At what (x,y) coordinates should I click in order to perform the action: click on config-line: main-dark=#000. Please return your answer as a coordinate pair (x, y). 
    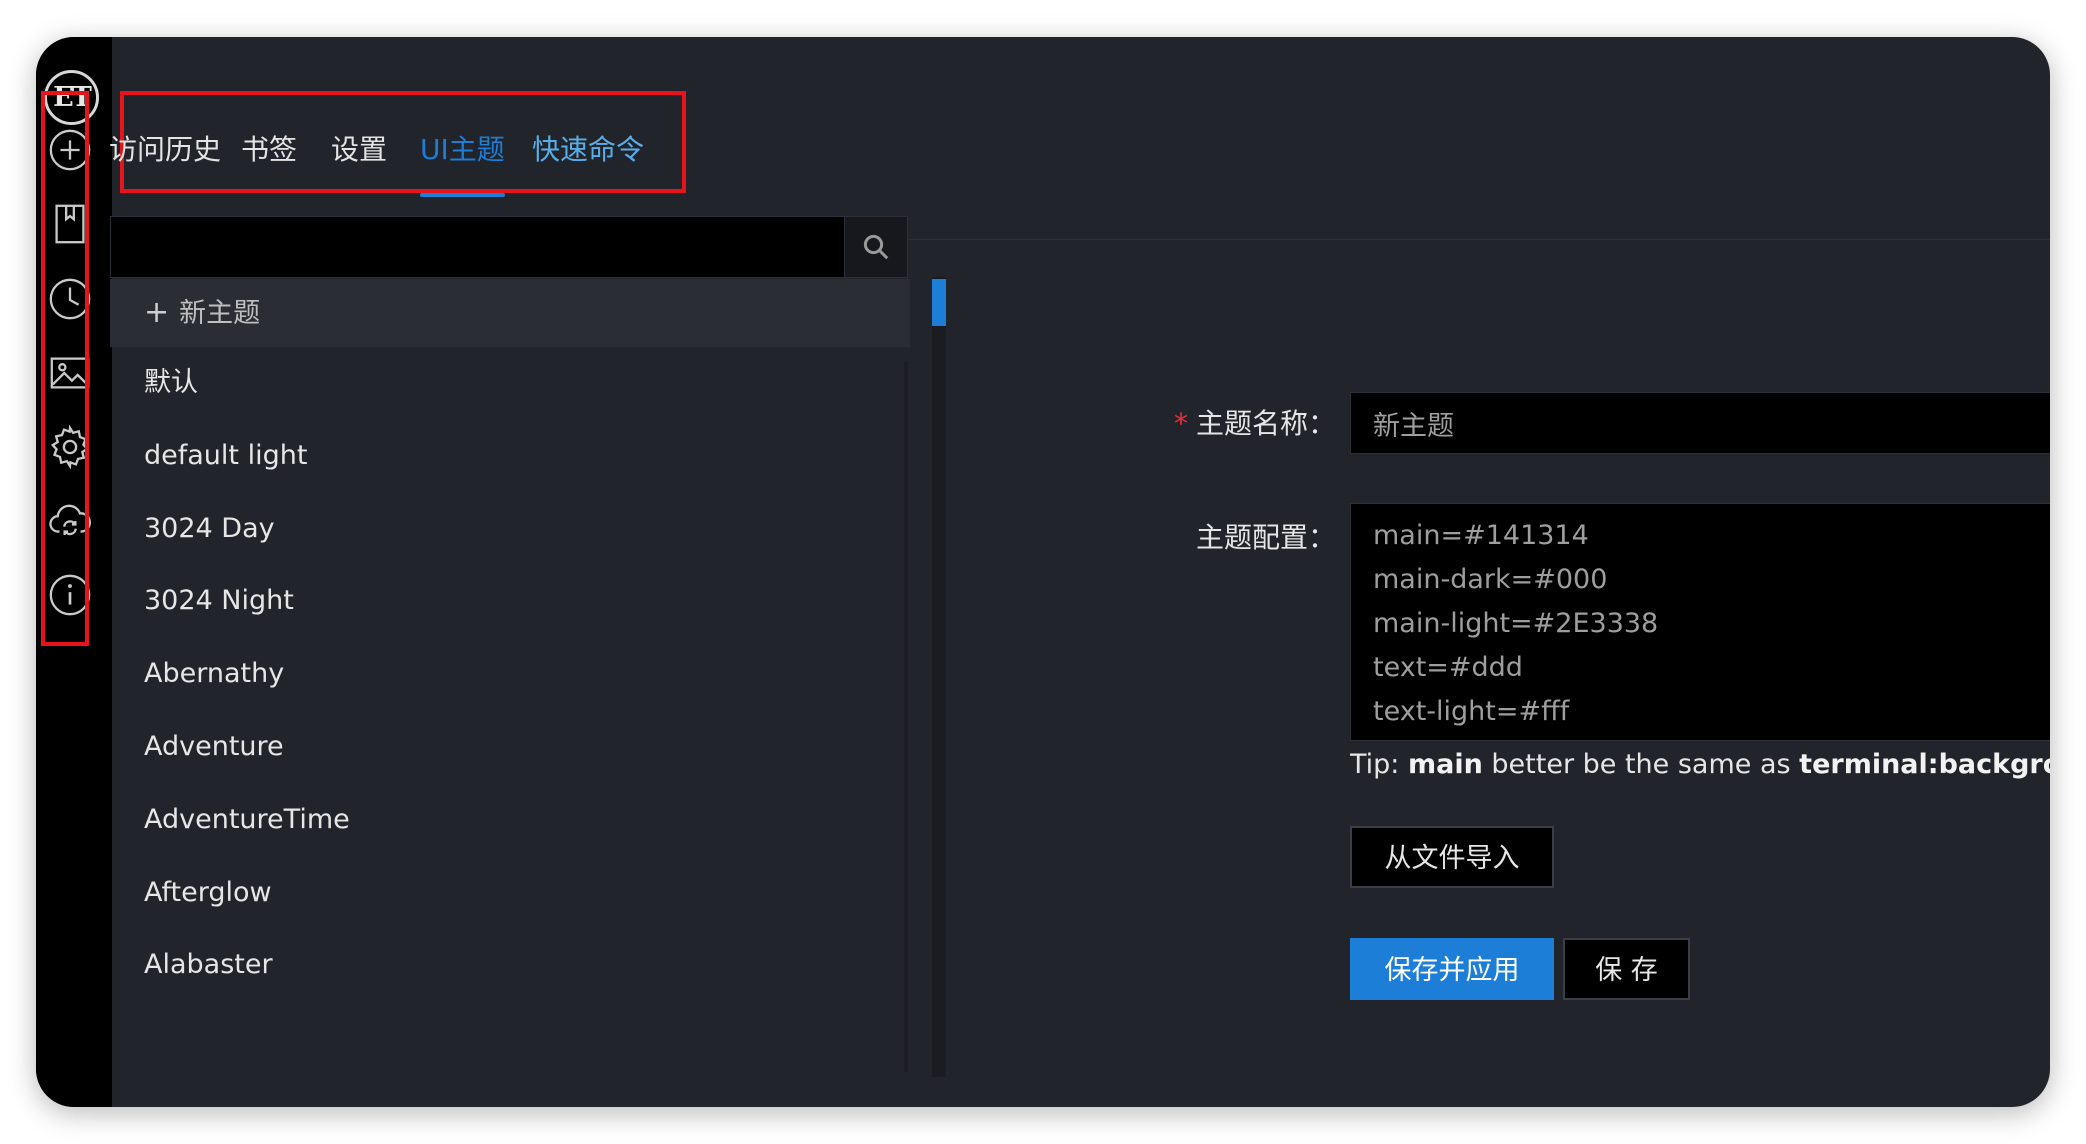
    Looking at the image, I should click on (1490, 579).